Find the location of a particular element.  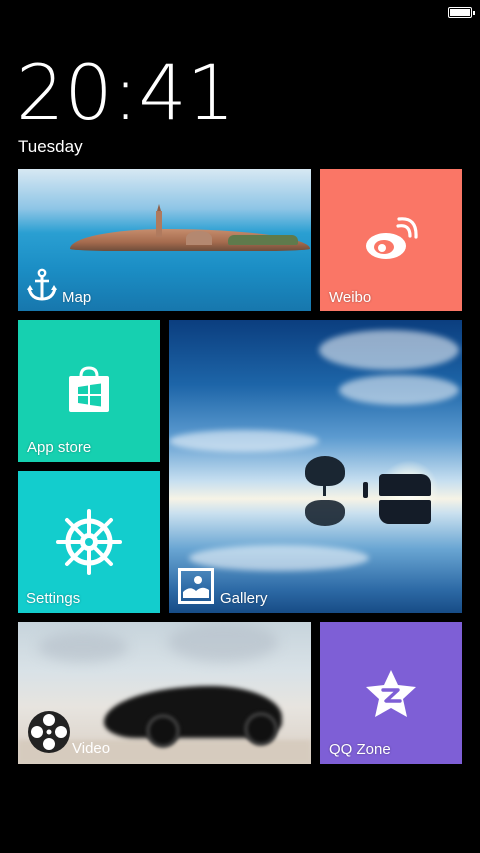

store-bag-icon is located at coordinates (89, 389).